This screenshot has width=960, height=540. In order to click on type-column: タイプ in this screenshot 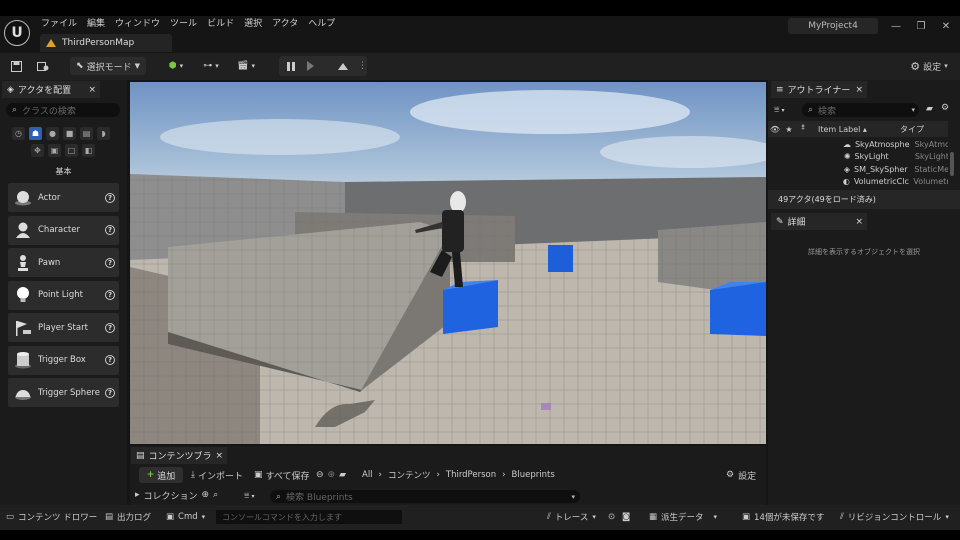, I will do `click(909, 129)`.